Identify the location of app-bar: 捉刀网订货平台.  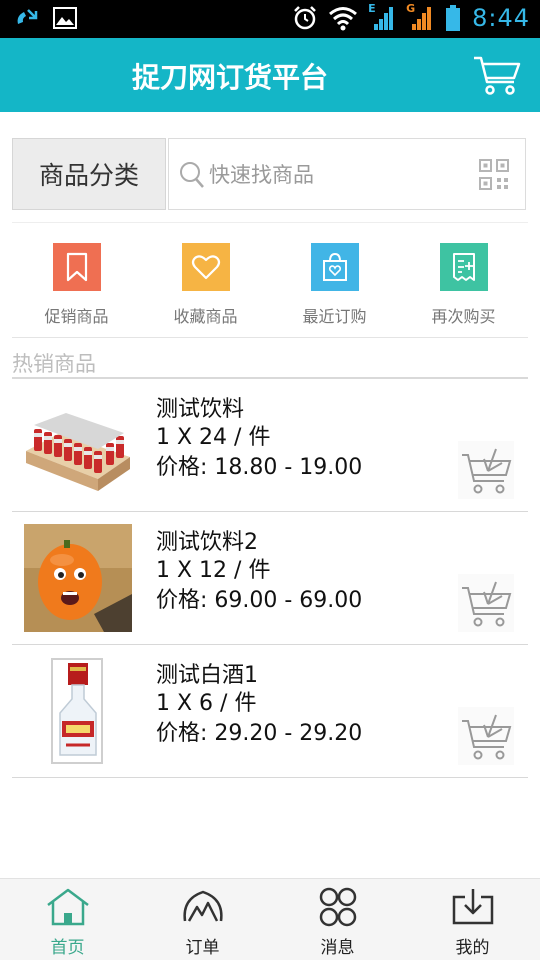
(270, 75).